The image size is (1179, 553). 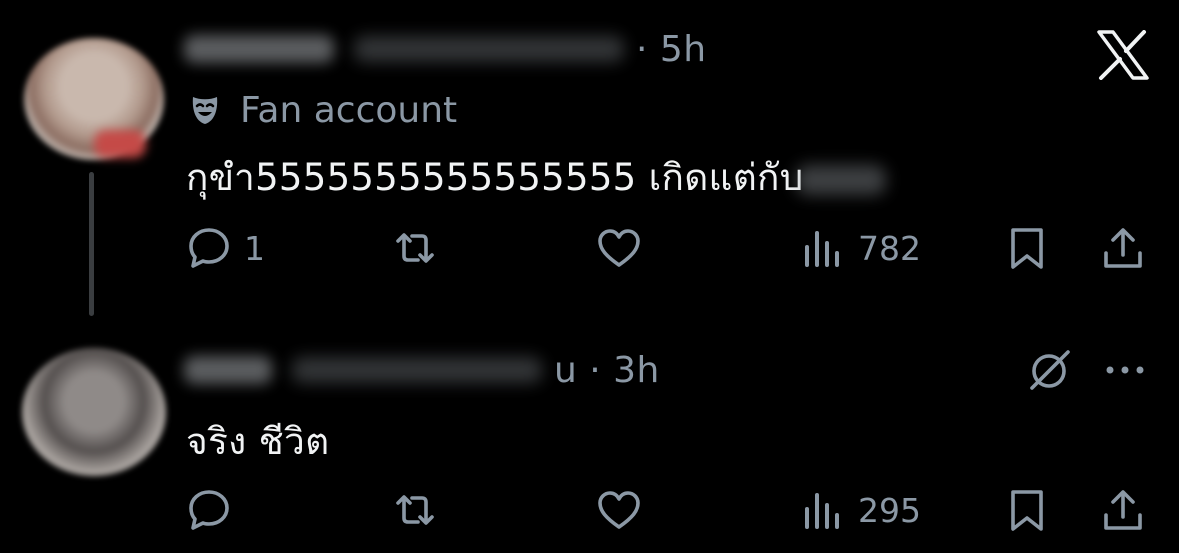 I want to click on views-button: 782, so click(x=860, y=248).